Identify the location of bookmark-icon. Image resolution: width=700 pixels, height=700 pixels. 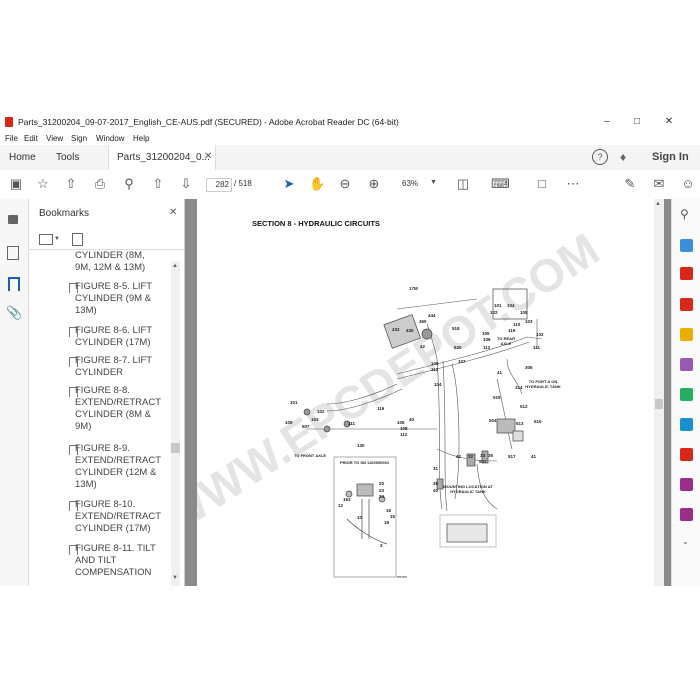
(14, 284).